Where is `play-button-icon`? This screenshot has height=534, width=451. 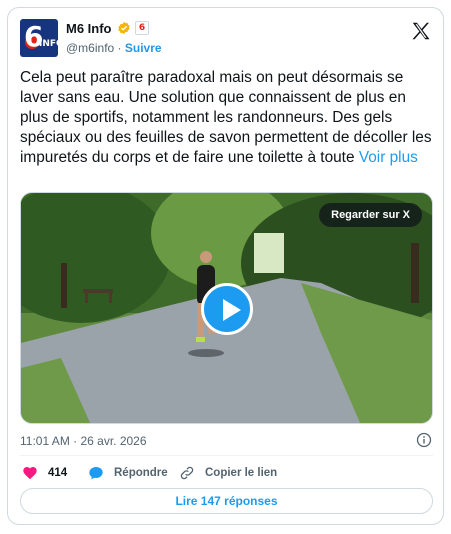 play-button-icon is located at coordinates (227, 309).